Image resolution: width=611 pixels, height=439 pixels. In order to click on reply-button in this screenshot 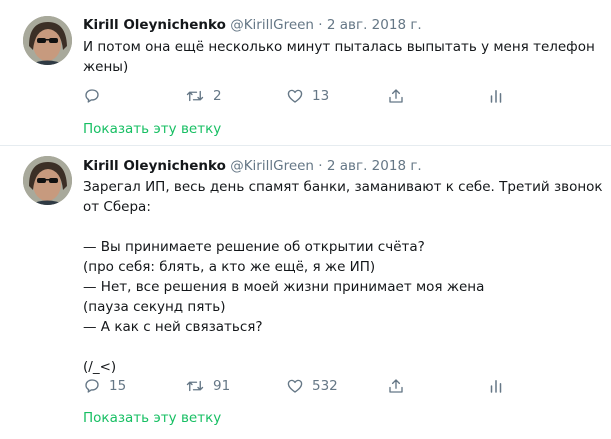, I will do `click(96, 96)`.